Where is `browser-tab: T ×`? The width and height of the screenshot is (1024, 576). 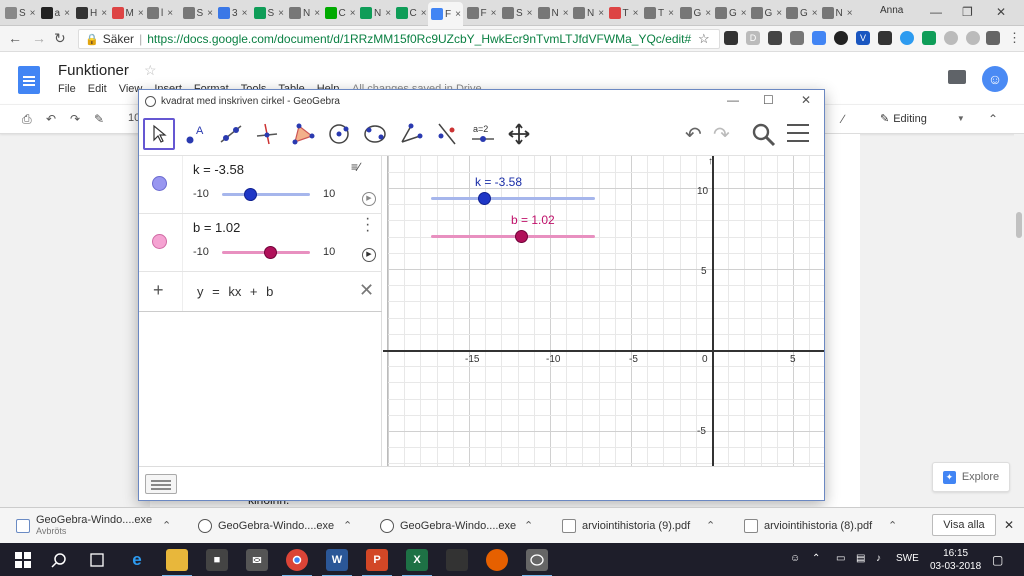 browser-tab: T × is located at coordinates (623, 13).